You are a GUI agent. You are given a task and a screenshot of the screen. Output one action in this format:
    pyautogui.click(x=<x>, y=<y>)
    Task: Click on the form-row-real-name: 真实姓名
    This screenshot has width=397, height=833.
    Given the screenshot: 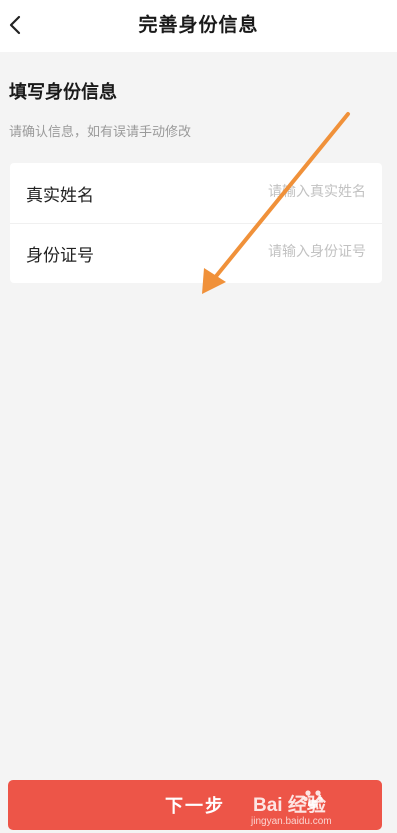 What is the action you would take?
    pyautogui.click(x=196, y=193)
    